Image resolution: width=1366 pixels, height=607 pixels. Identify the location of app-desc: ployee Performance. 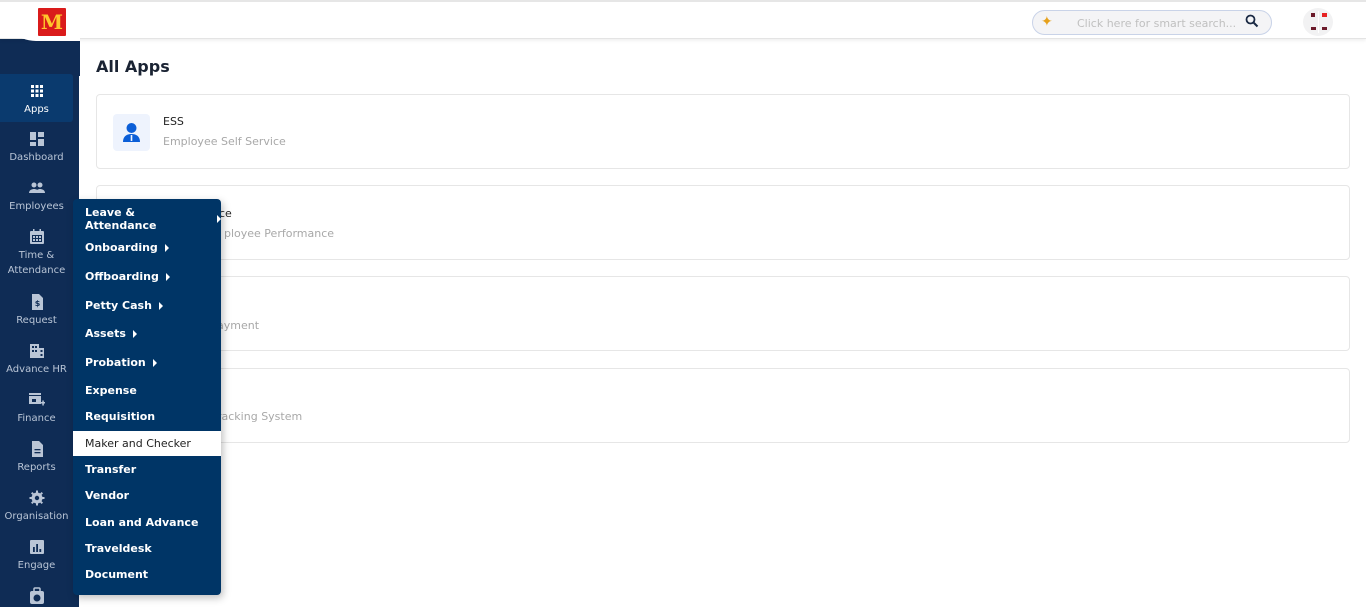
(279, 233).